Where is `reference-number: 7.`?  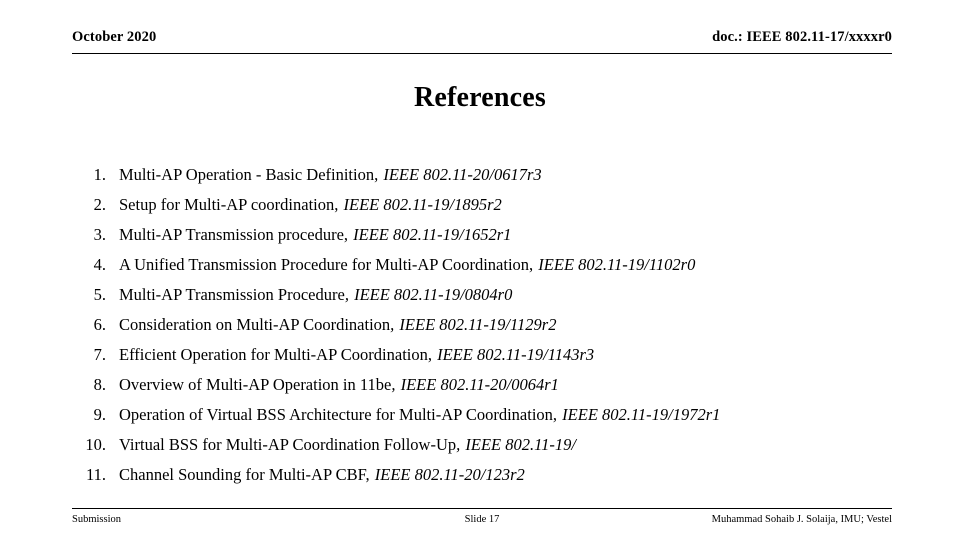
reference-number: 7. is located at coordinates (99, 354).